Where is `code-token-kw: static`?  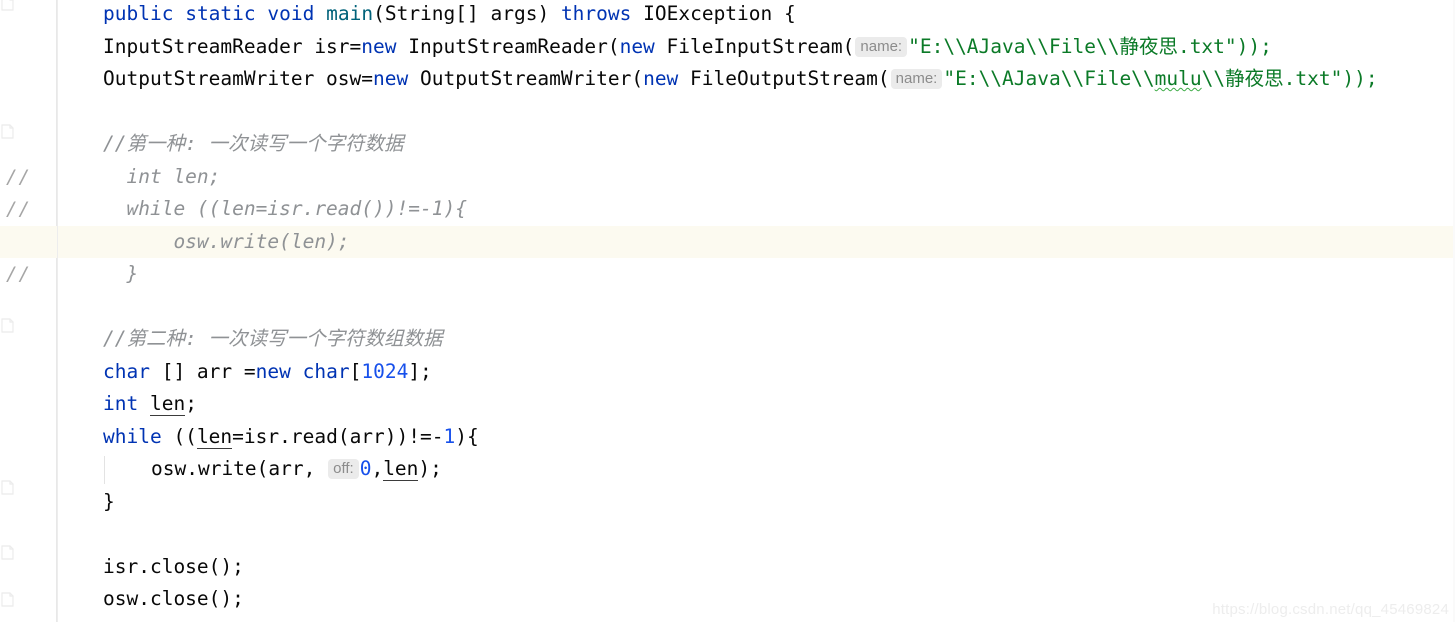
code-token-kw: static is located at coordinates (220, 13).